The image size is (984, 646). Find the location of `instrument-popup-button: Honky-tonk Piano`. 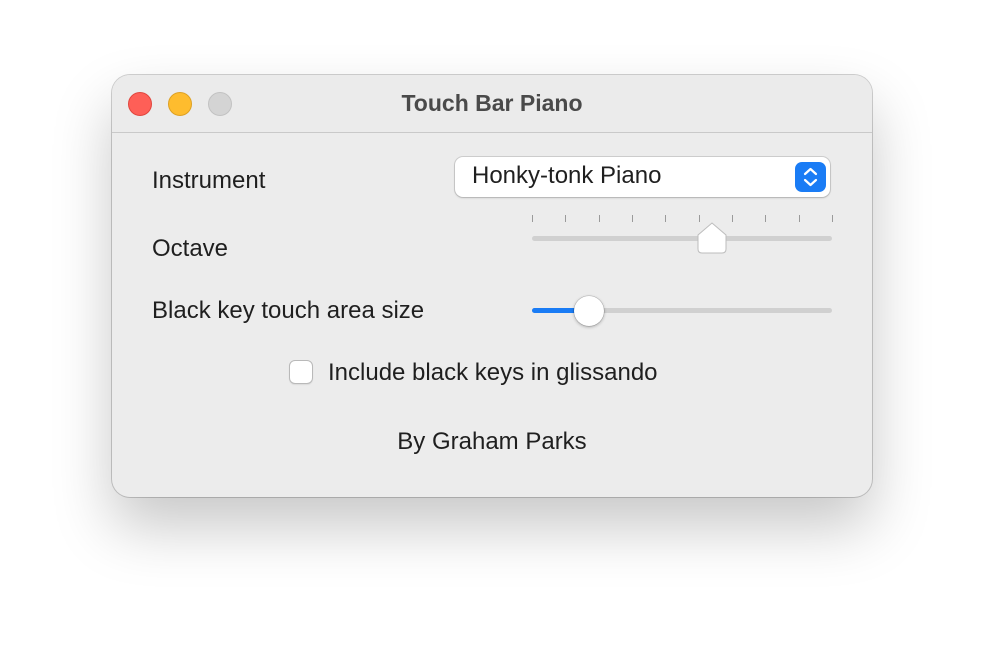

instrument-popup-button: Honky-tonk Piano is located at coordinates (642, 177).